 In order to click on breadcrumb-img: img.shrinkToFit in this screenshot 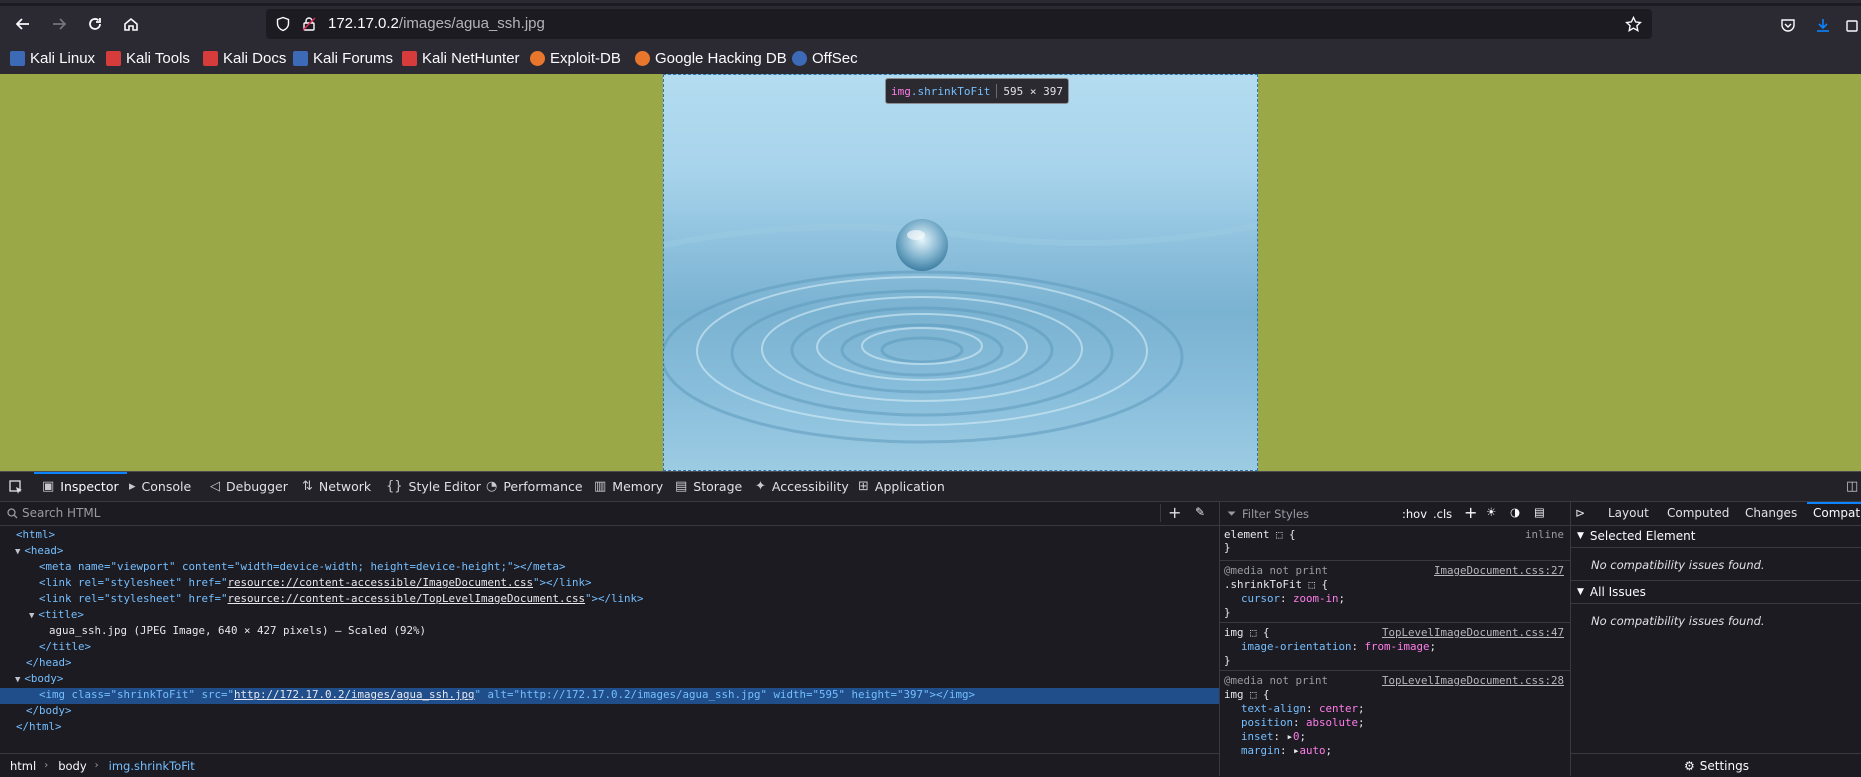, I will do `click(152, 766)`.